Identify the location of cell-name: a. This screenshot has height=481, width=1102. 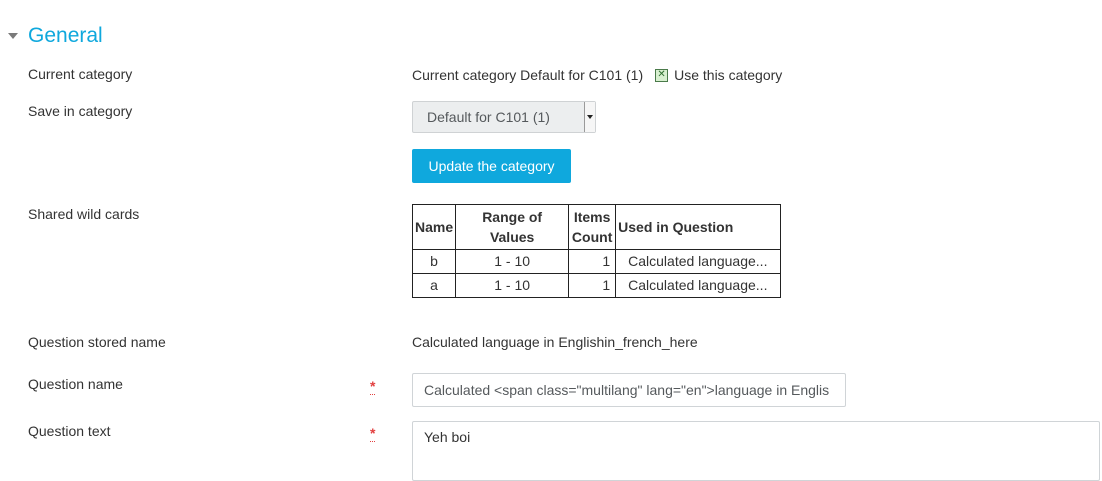
(434, 285).